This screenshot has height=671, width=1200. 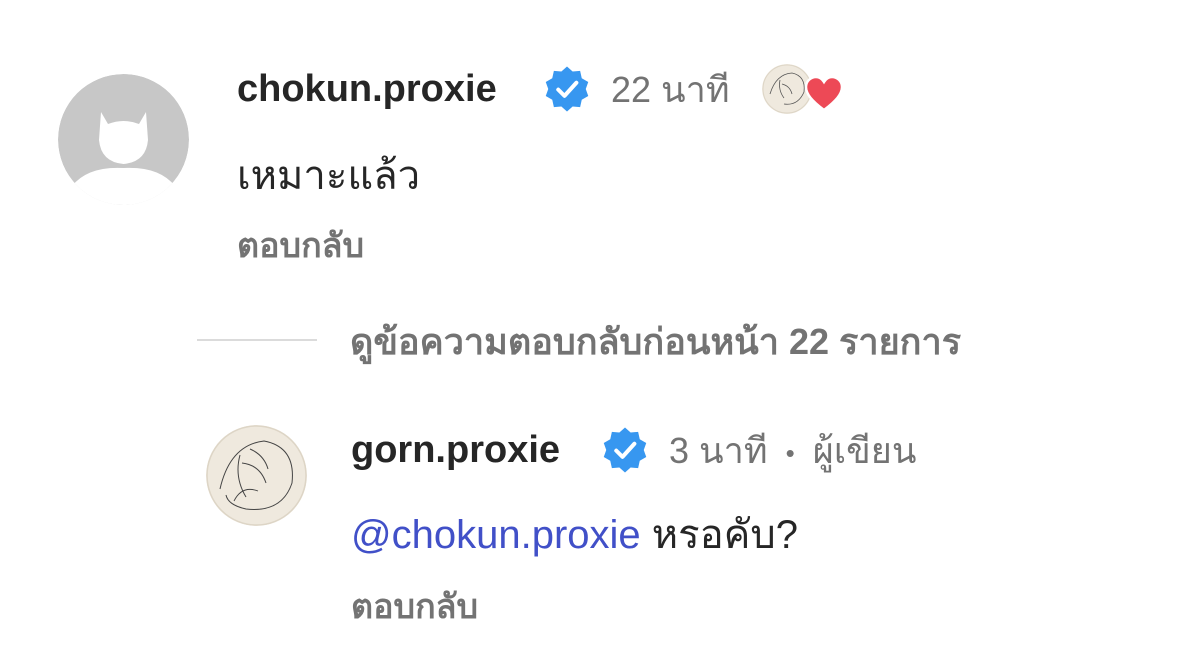 I want to click on liked-by-author-indicator, so click(x=805, y=90).